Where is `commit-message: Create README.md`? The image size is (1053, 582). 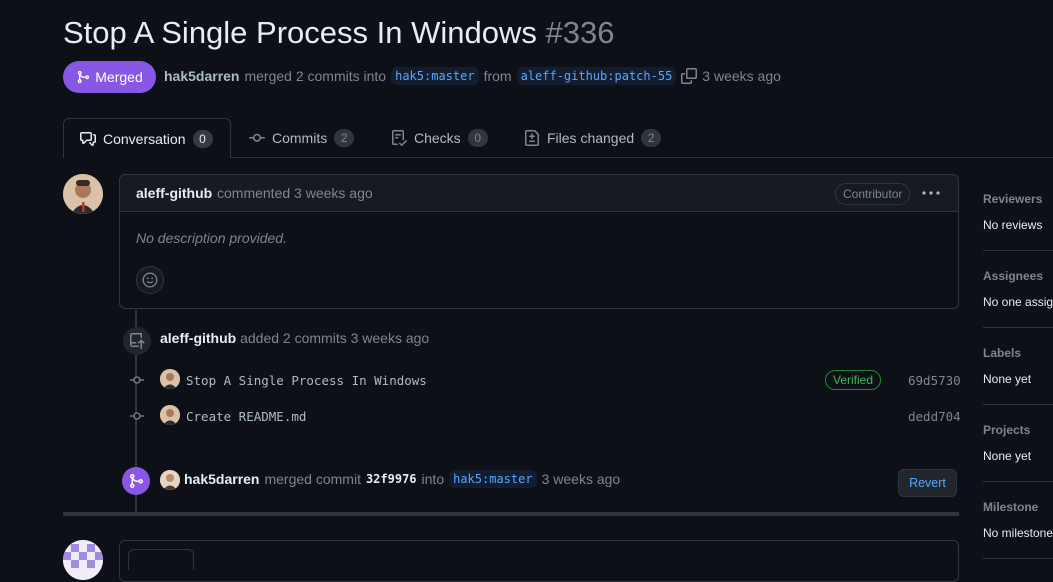
commit-message: Create README.md is located at coordinates (246, 416).